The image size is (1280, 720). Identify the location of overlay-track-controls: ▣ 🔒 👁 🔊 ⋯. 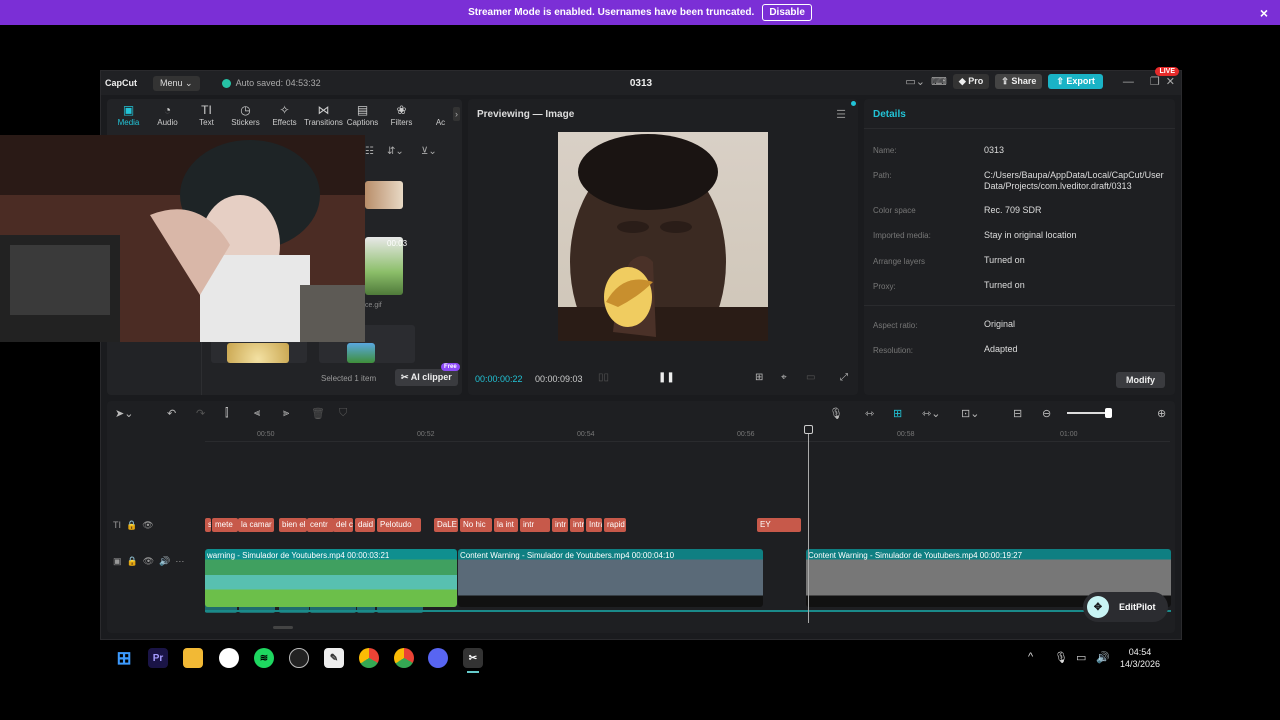
(148, 561).